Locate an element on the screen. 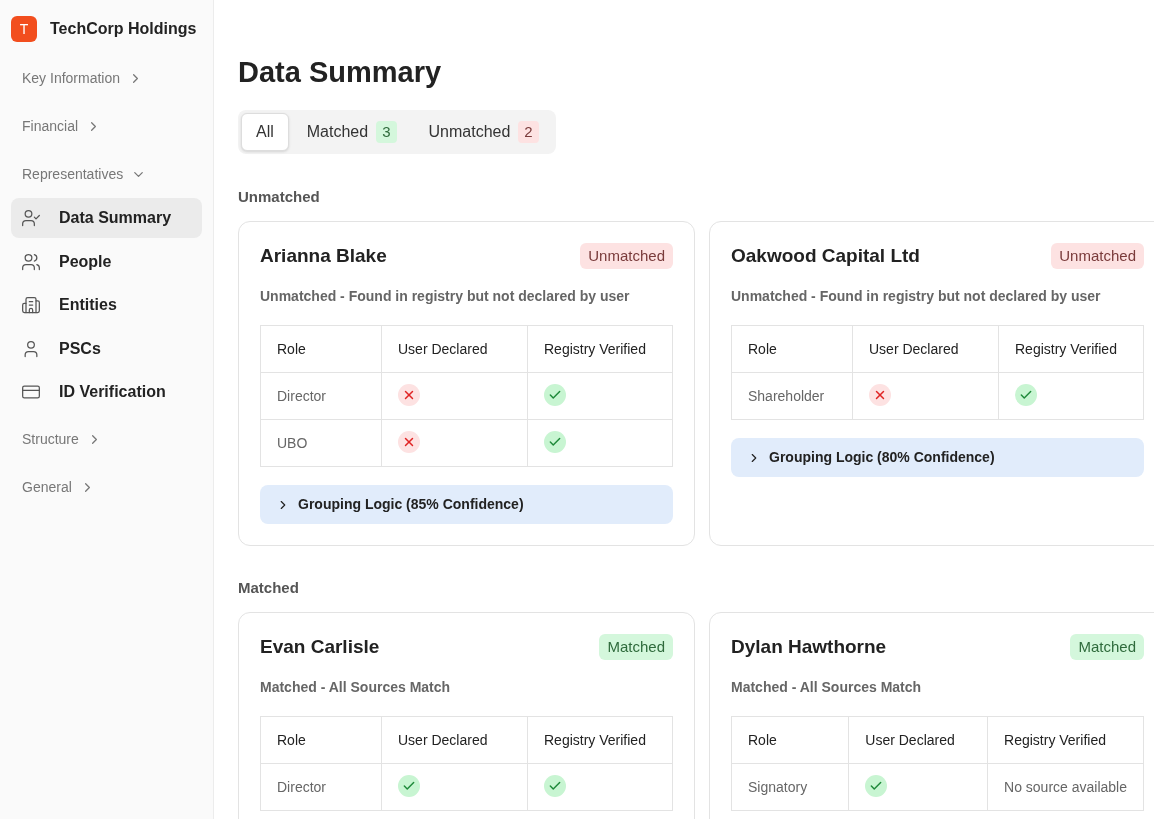 This screenshot has height=819, width=1154. card-title: Evan Carlisle is located at coordinates (320, 646).